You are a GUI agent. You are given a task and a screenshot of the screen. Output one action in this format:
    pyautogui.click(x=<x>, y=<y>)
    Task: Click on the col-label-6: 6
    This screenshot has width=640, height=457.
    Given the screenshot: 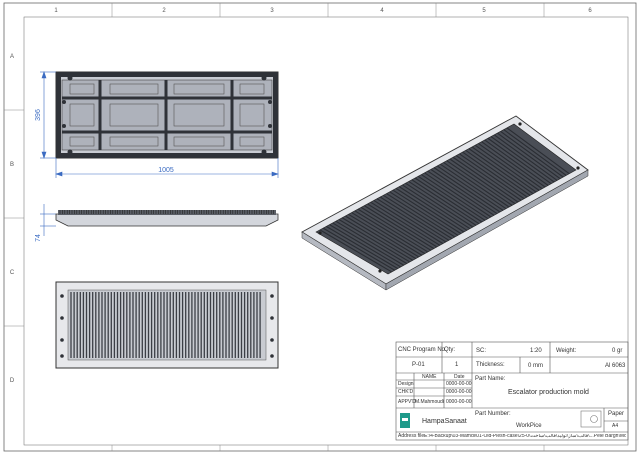 What is the action you would take?
    pyautogui.click(x=590, y=11)
    